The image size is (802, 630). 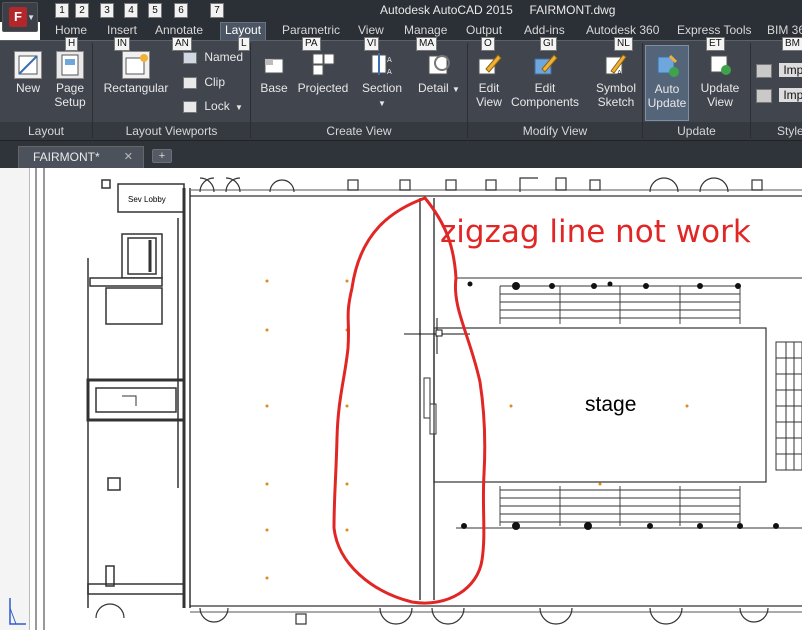 What do you see at coordinates (720, 102) in the screenshot?
I see `update-view-label-line2: View` at bounding box center [720, 102].